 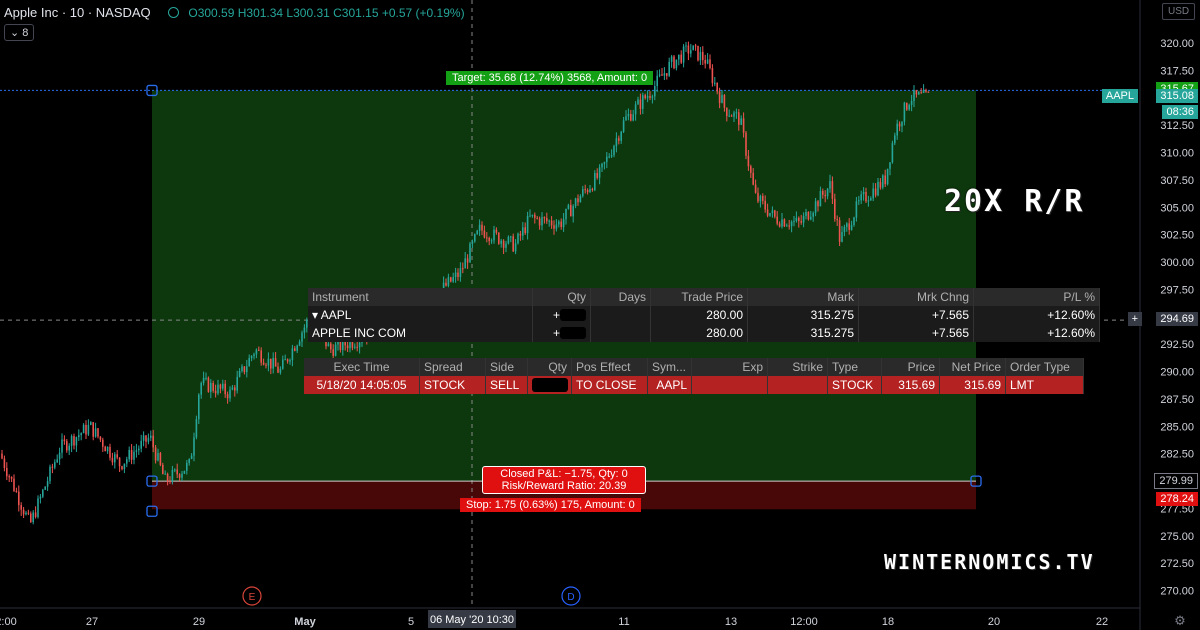 I want to click on col-spread: Spread, so click(x=453, y=367).